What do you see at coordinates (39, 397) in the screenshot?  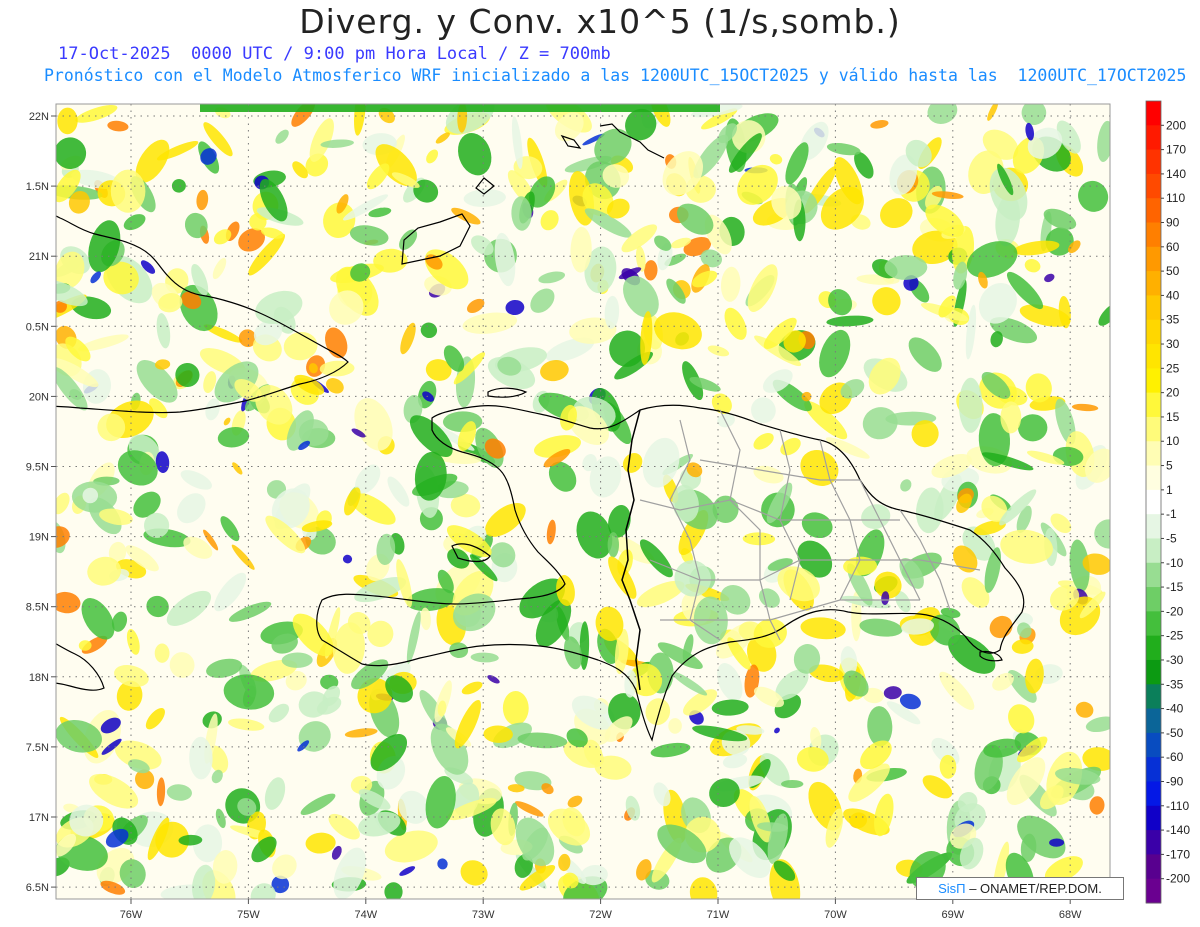 I see `lat-label: 20N` at bounding box center [39, 397].